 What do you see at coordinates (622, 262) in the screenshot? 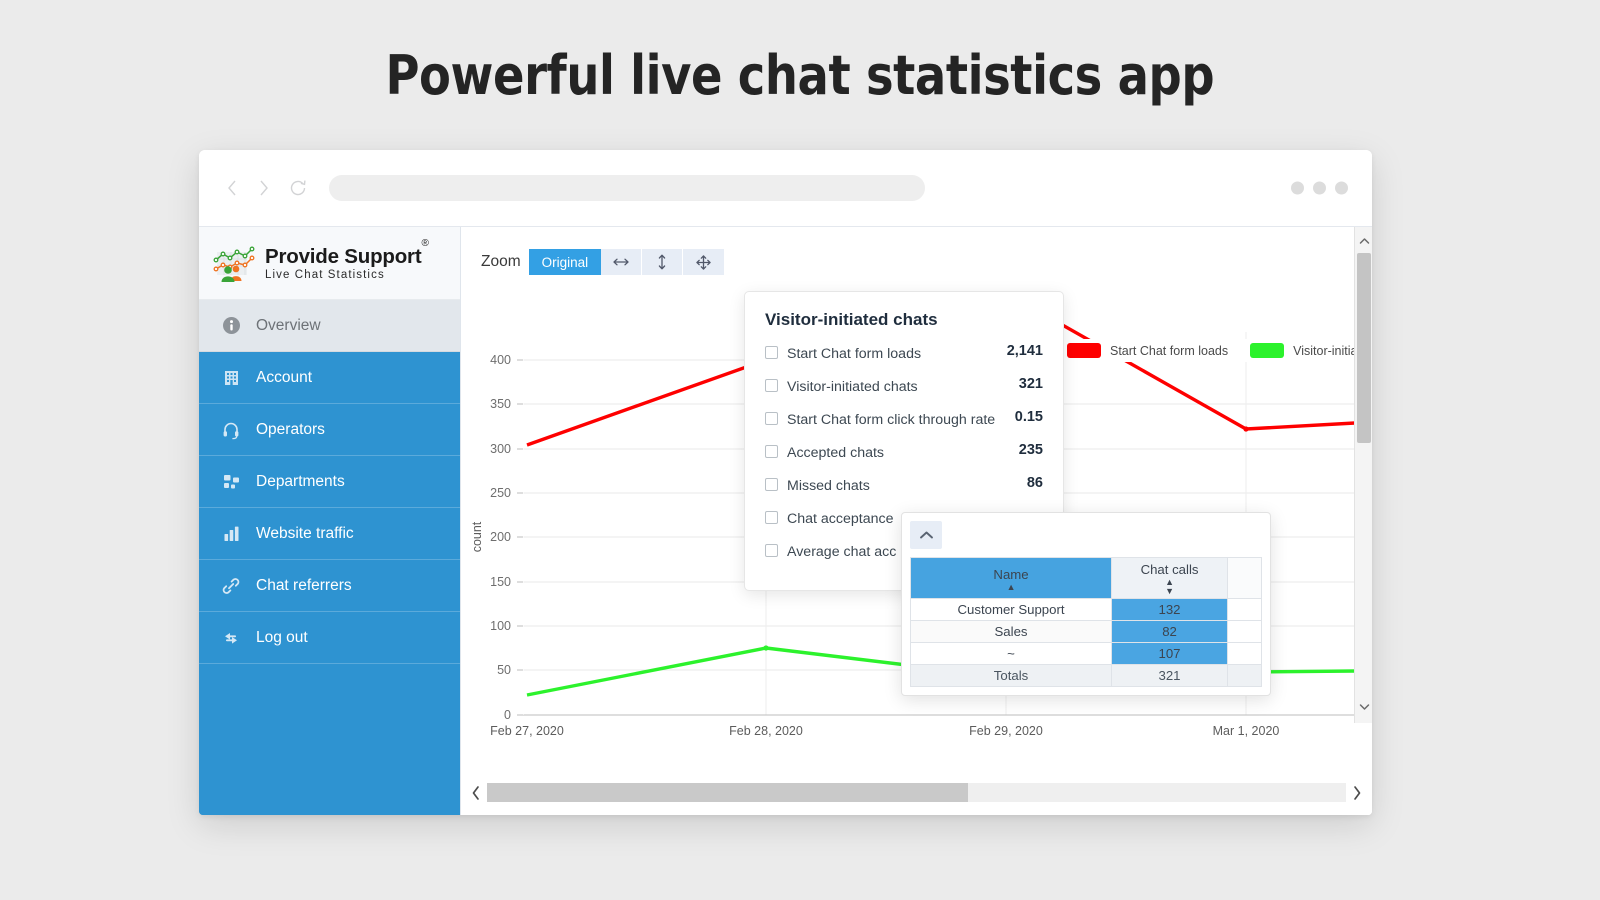
I see `arrows-horizontal-icon` at bounding box center [622, 262].